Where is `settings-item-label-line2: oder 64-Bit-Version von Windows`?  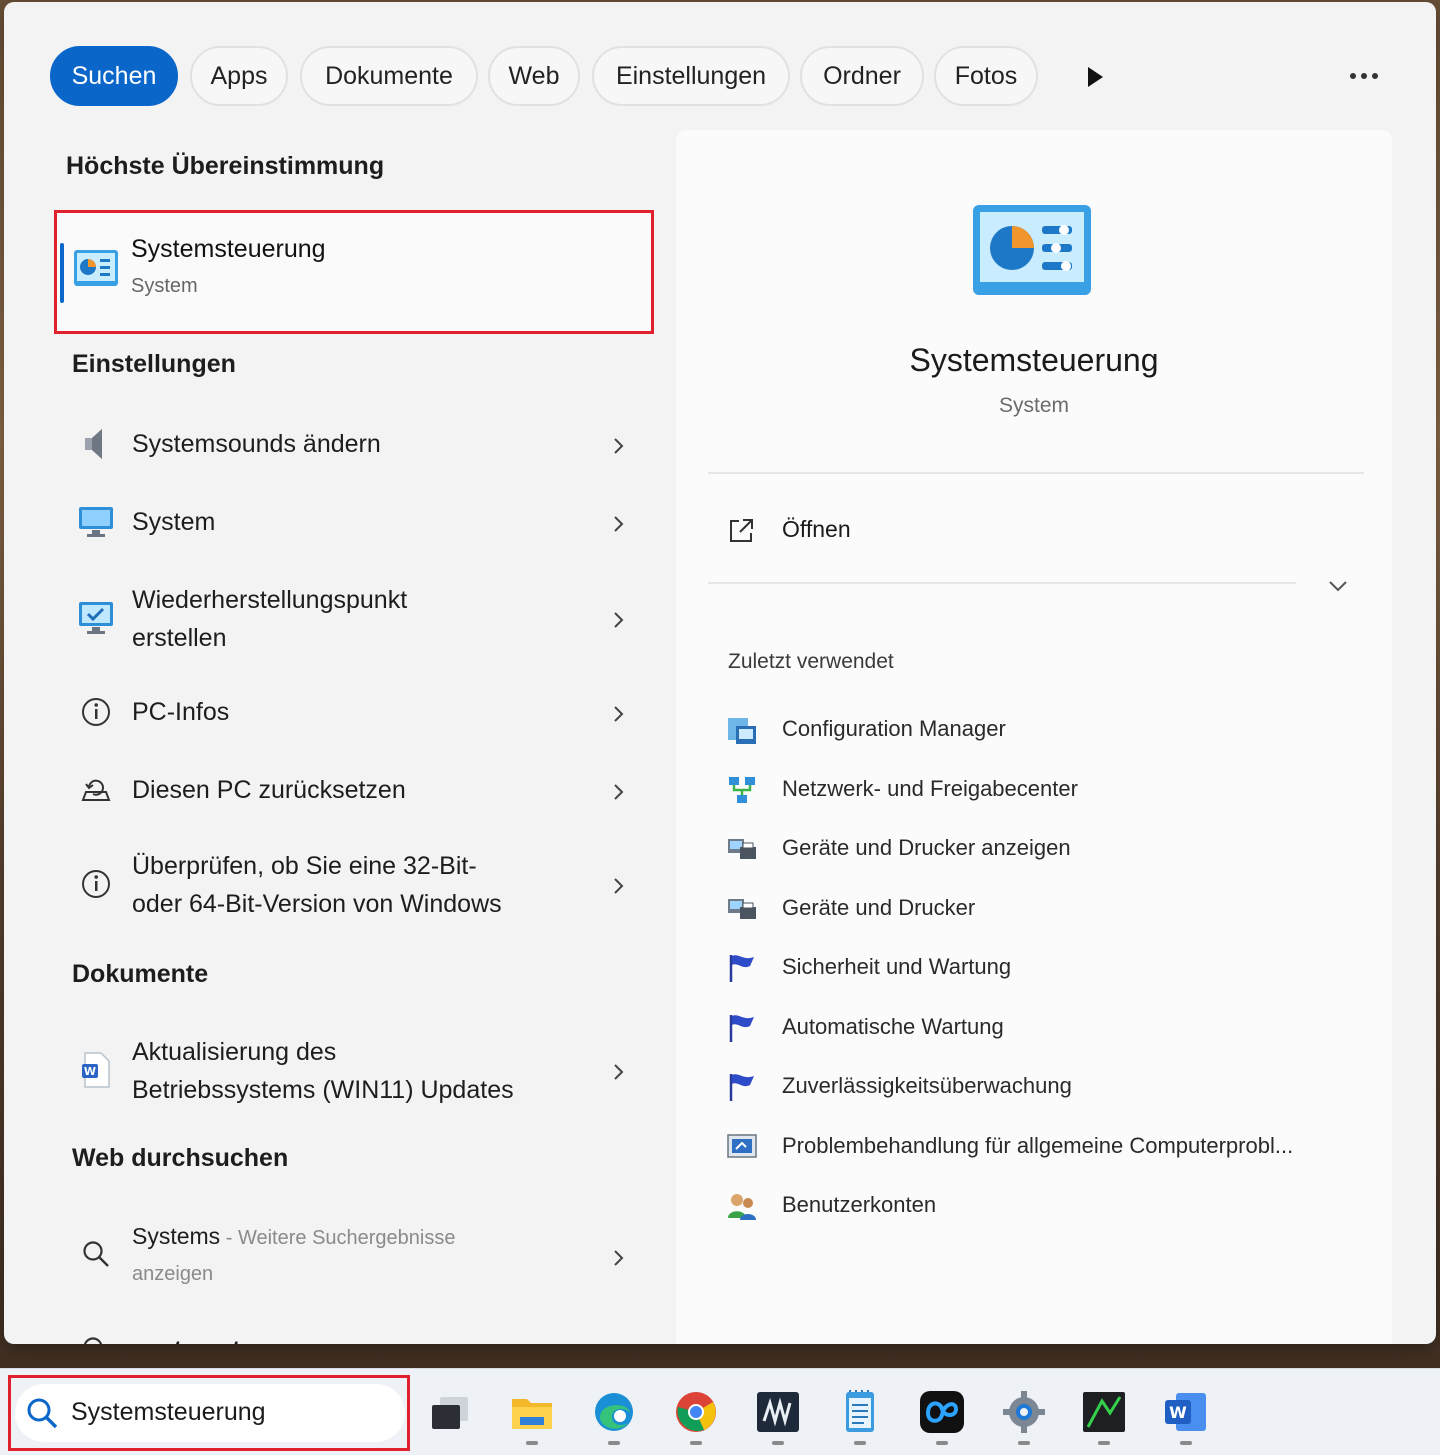 settings-item-label-line2: oder 64-Bit-Version von Windows is located at coordinates (317, 904).